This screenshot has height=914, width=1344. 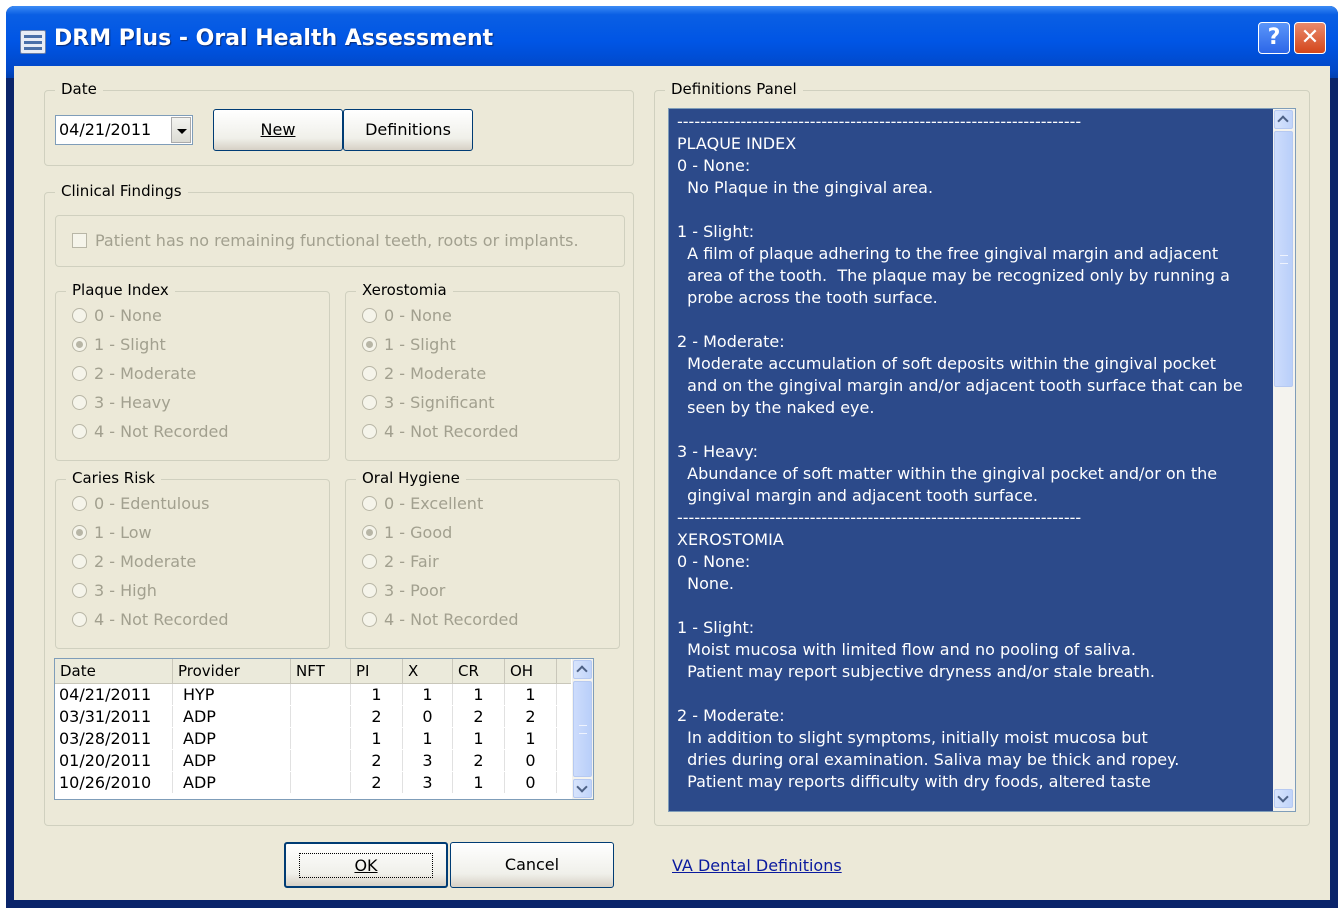 I want to click on column-header-x: X, so click(x=428, y=671).